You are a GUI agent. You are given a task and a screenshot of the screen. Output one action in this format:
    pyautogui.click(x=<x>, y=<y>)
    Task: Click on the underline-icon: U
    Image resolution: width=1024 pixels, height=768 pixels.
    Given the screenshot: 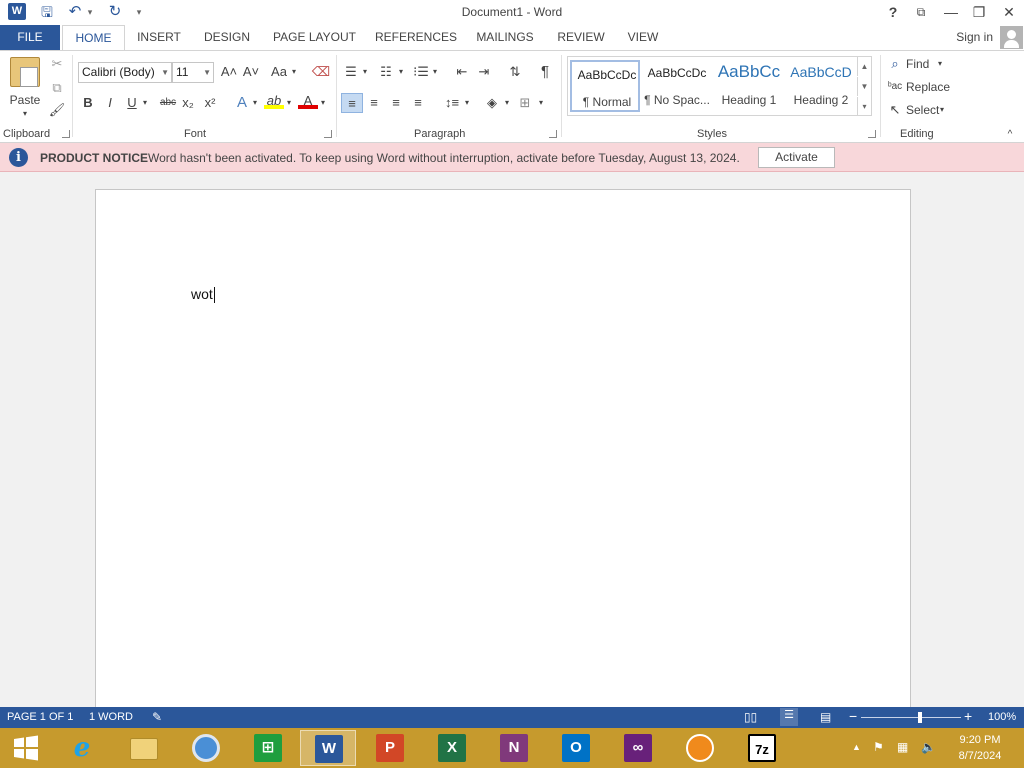 What is the action you would take?
    pyautogui.click(x=132, y=103)
    